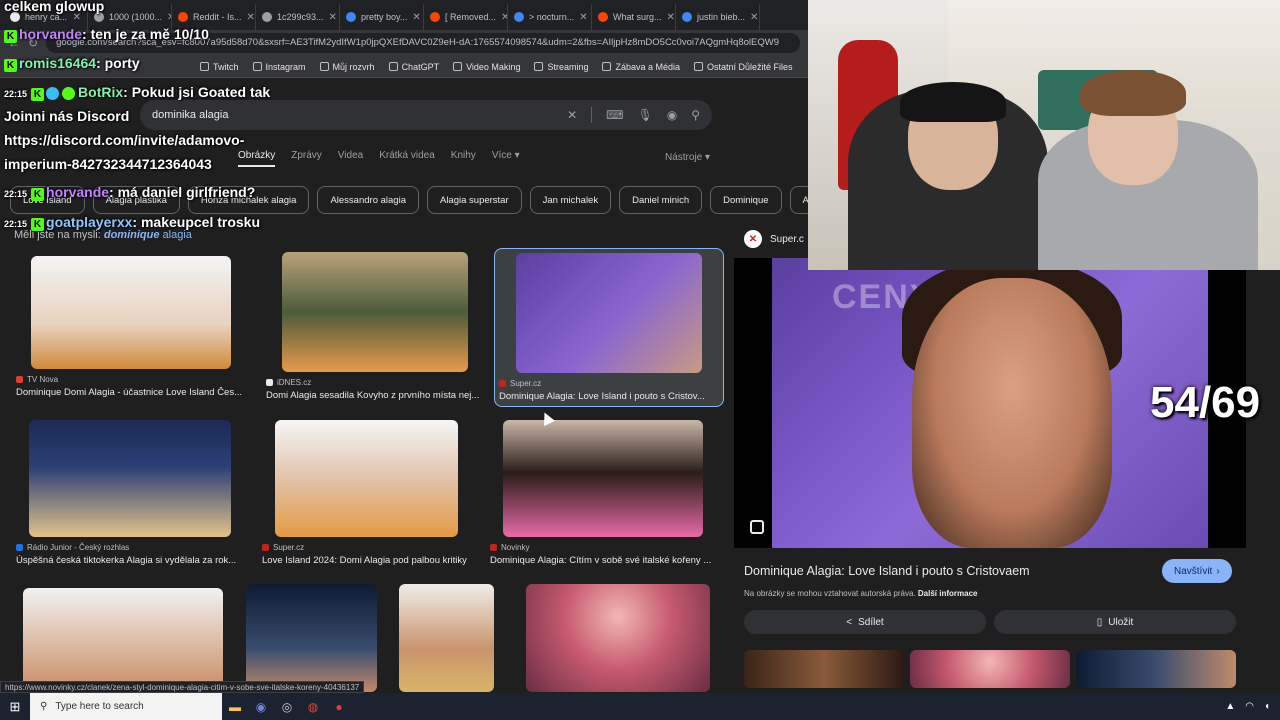 This screenshot has width=1280, height=720. I want to click on chat-line: https://discord.com/invite/adamovo-, so click(124, 140).